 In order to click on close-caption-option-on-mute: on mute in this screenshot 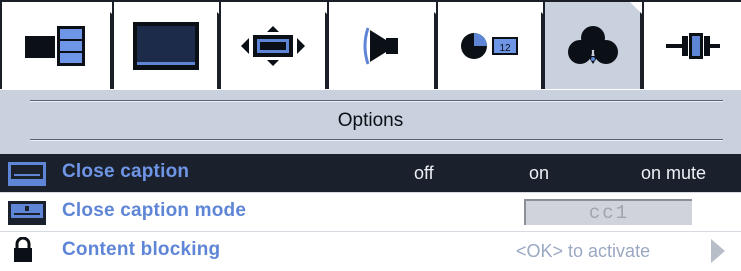, I will do `click(673, 173)`.